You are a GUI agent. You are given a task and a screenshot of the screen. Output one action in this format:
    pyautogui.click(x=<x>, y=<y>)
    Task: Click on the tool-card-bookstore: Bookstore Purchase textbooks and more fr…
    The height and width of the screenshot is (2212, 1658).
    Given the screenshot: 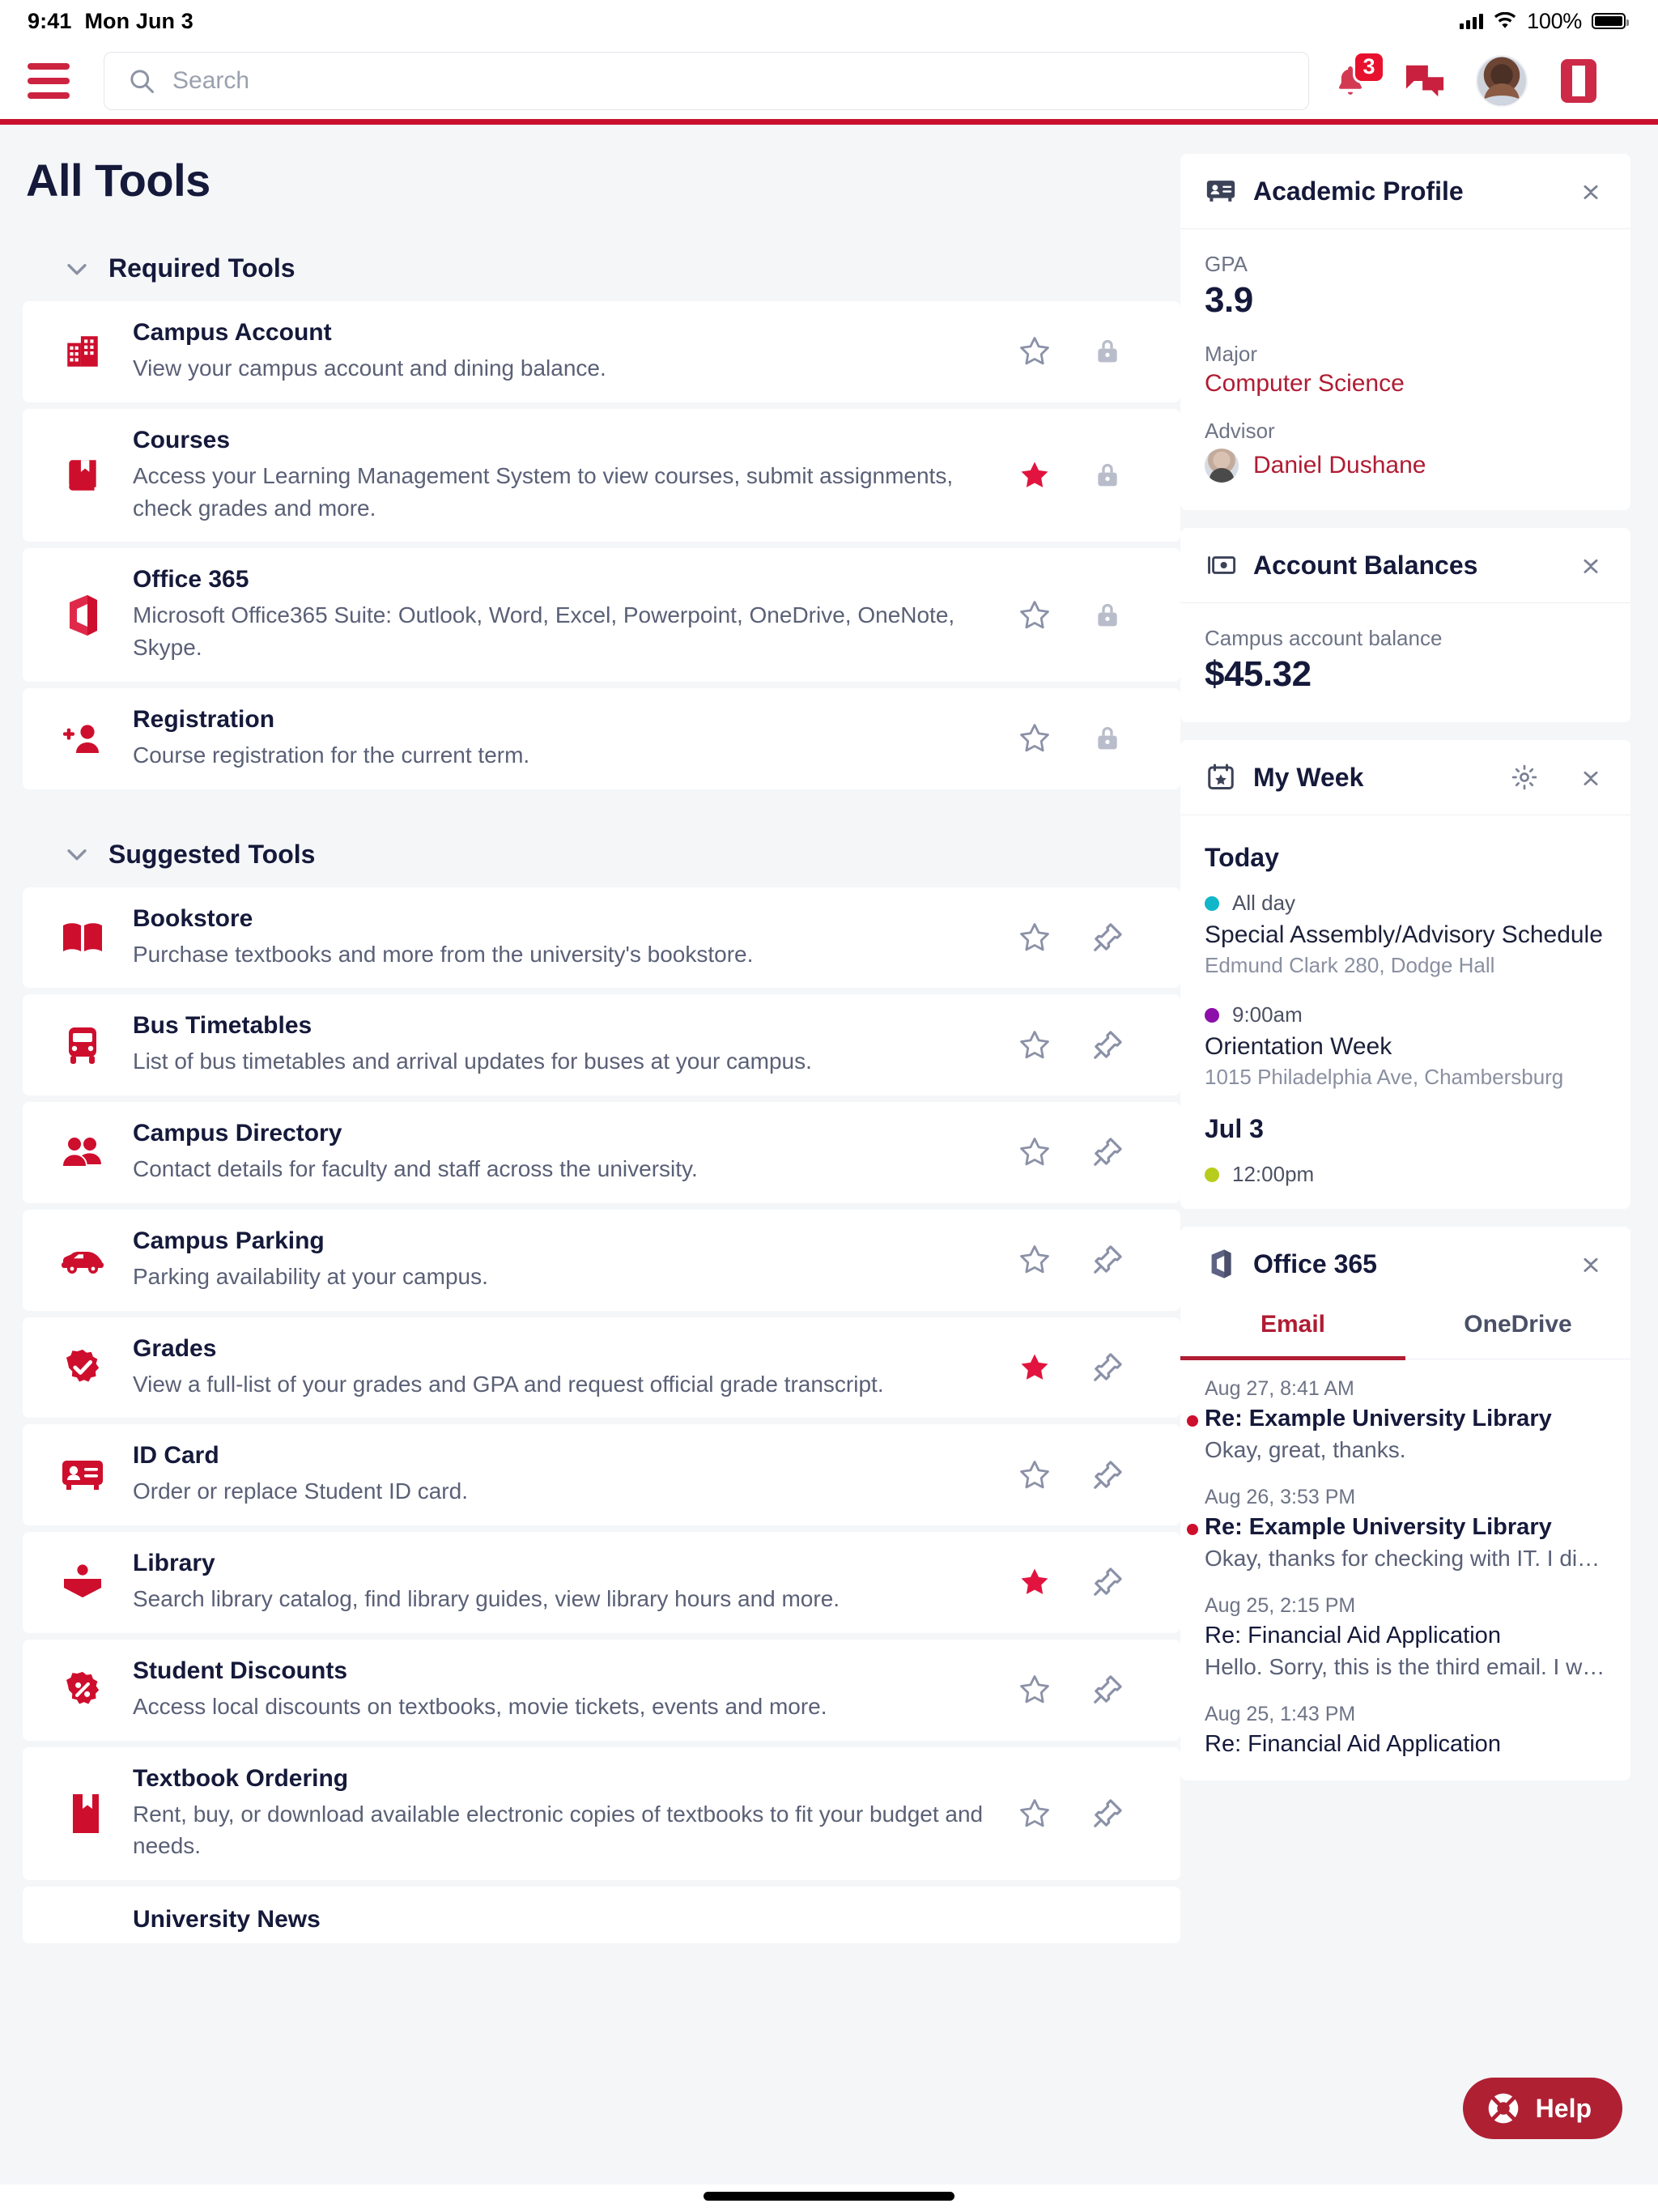 What is the action you would take?
    pyautogui.click(x=601, y=938)
    